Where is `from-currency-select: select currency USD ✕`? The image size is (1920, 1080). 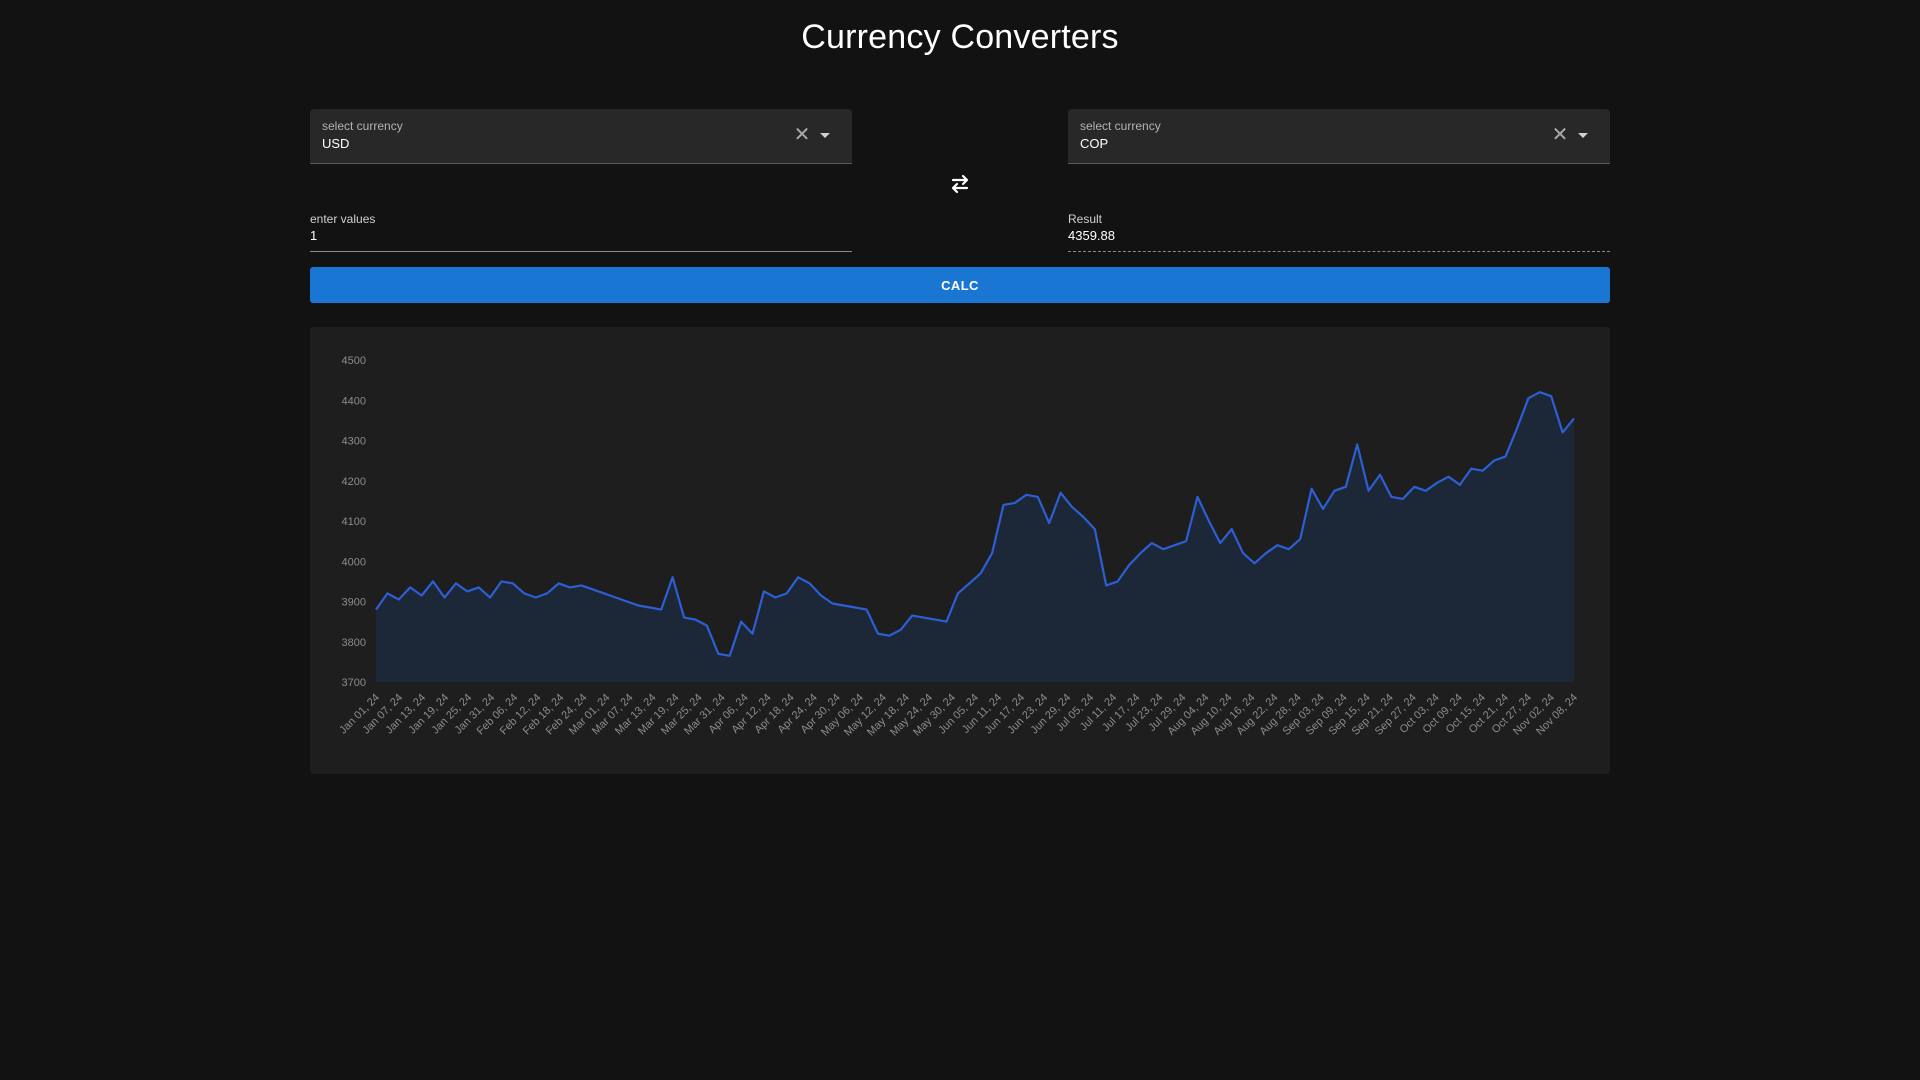 from-currency-select: select currency USD ✕ is located at coordinates (581, 136).